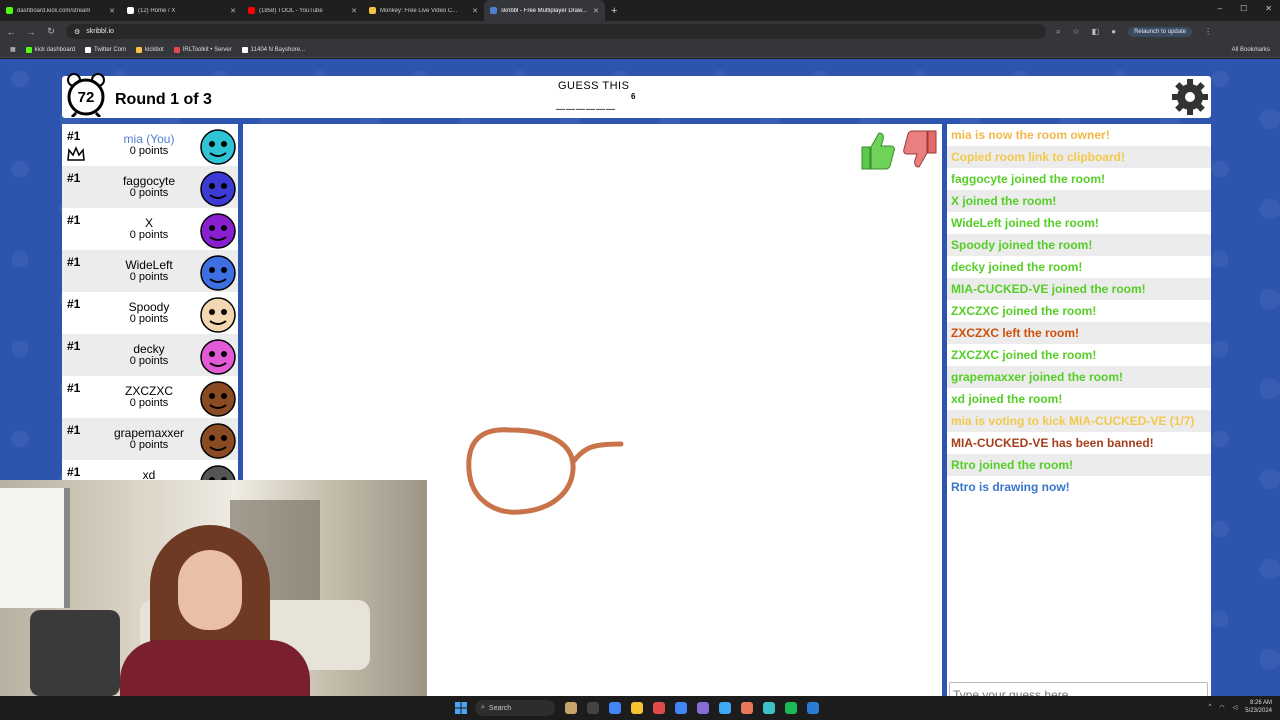 This screenshot has width=1280, height=720. I want to click on forward-icon: →, so click(31, 32).